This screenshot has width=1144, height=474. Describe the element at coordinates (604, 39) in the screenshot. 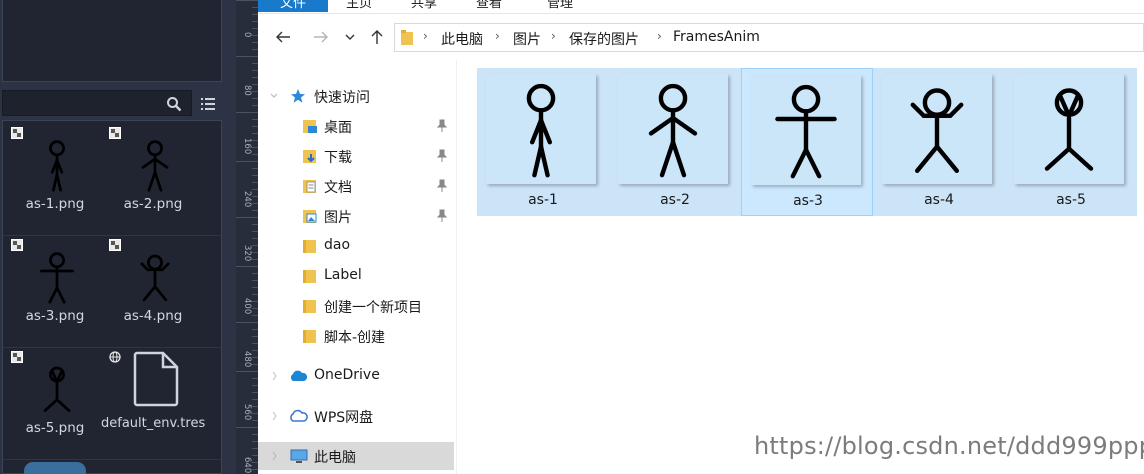

I see `breadcrumb-saved-pictures: 保存的图片` at that location.